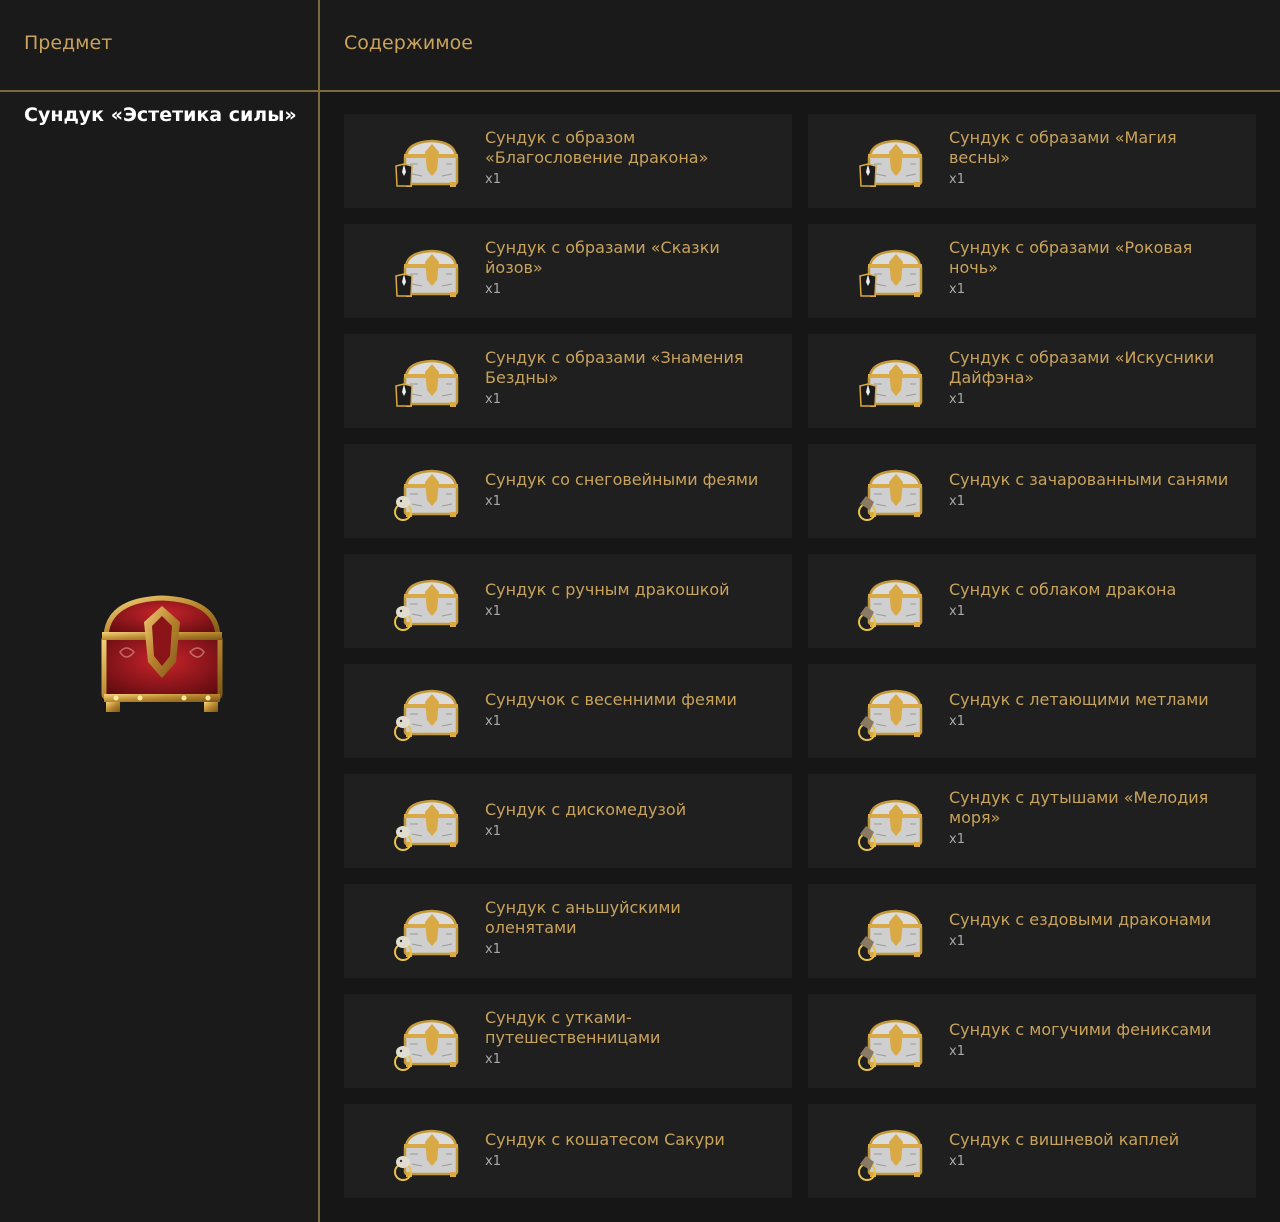 The image size is (1280, 1222). What do you see at coordinates (602, 257) in the screenshot?
I see `content-item-name: Сундук с образами «Сказки йозов»` at bounding box center [602, 257].